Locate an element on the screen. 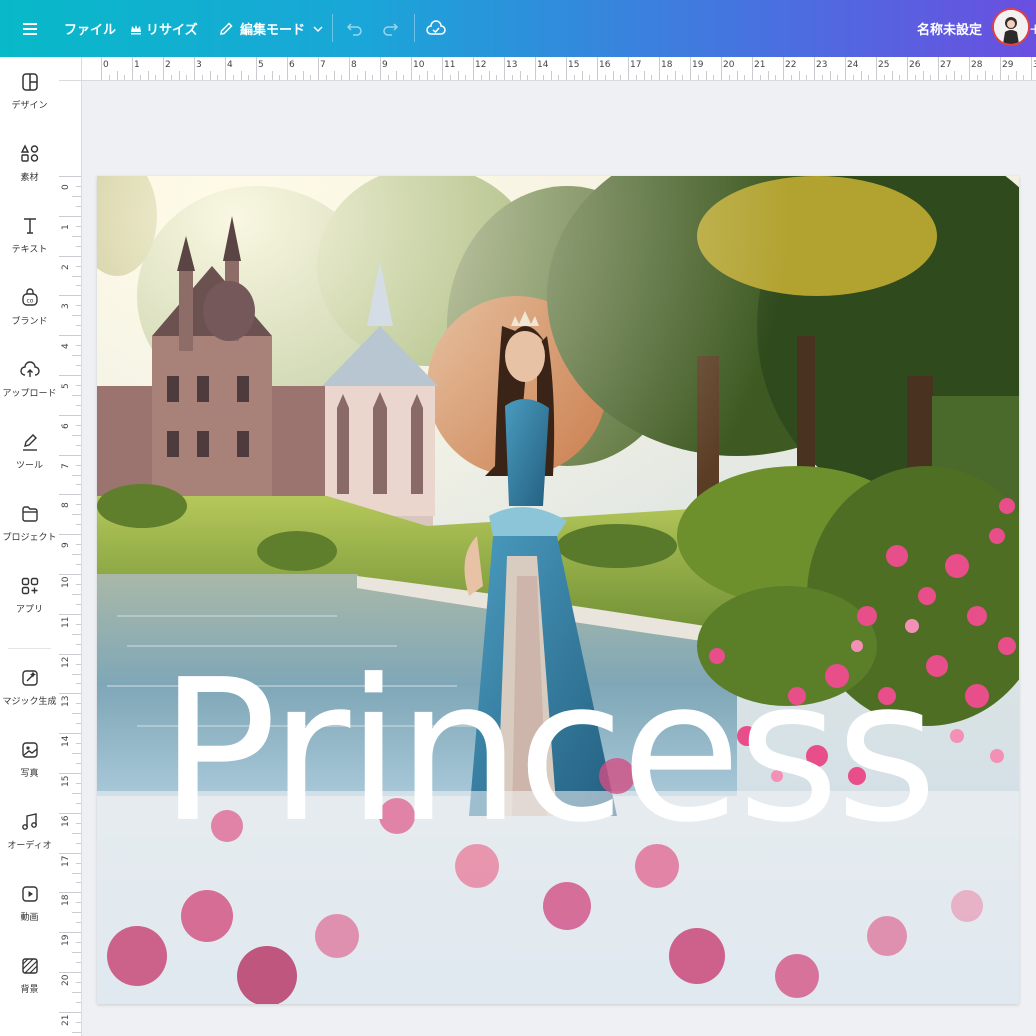 The width and height of the screenshot is (1036, 1036). sidebar-item-upload: アップロード is located at coordinates (29, 379).